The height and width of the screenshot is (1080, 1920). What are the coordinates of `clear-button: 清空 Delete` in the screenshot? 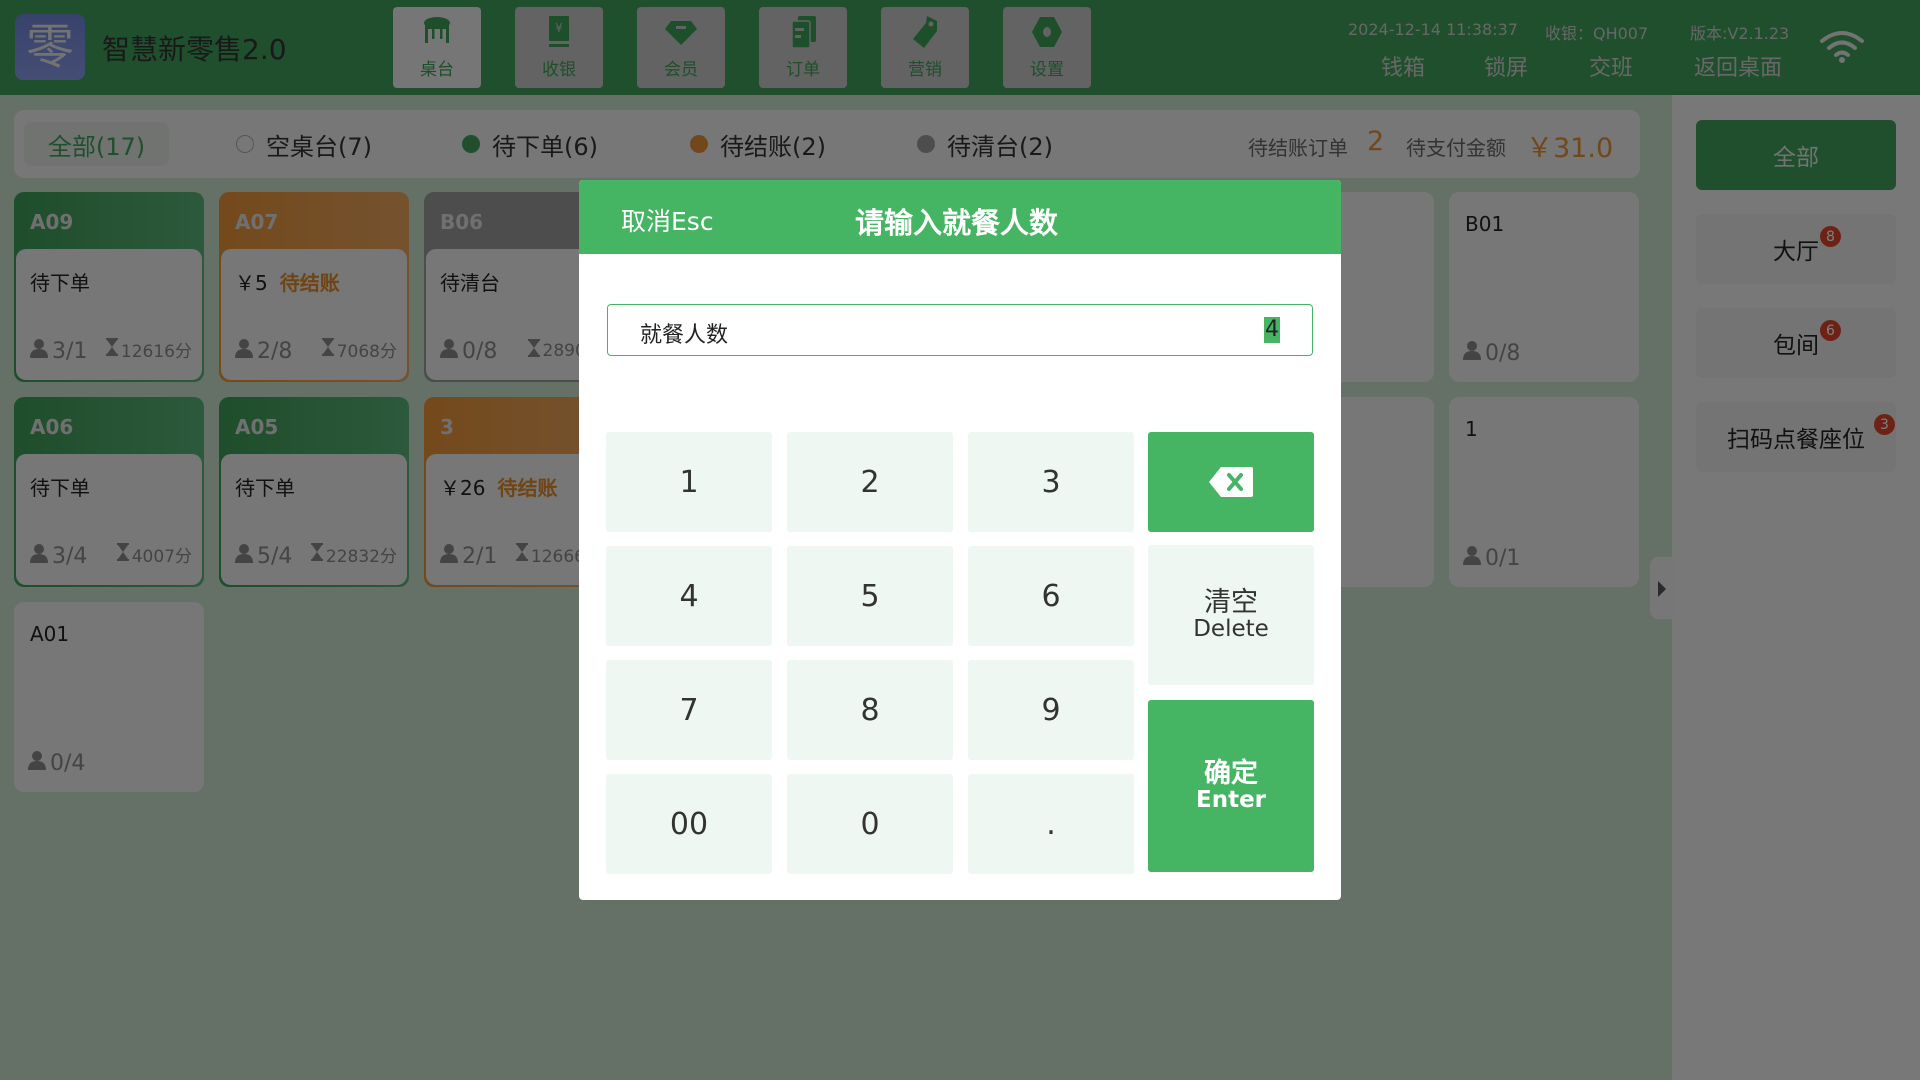 It's located at (1231, 615).